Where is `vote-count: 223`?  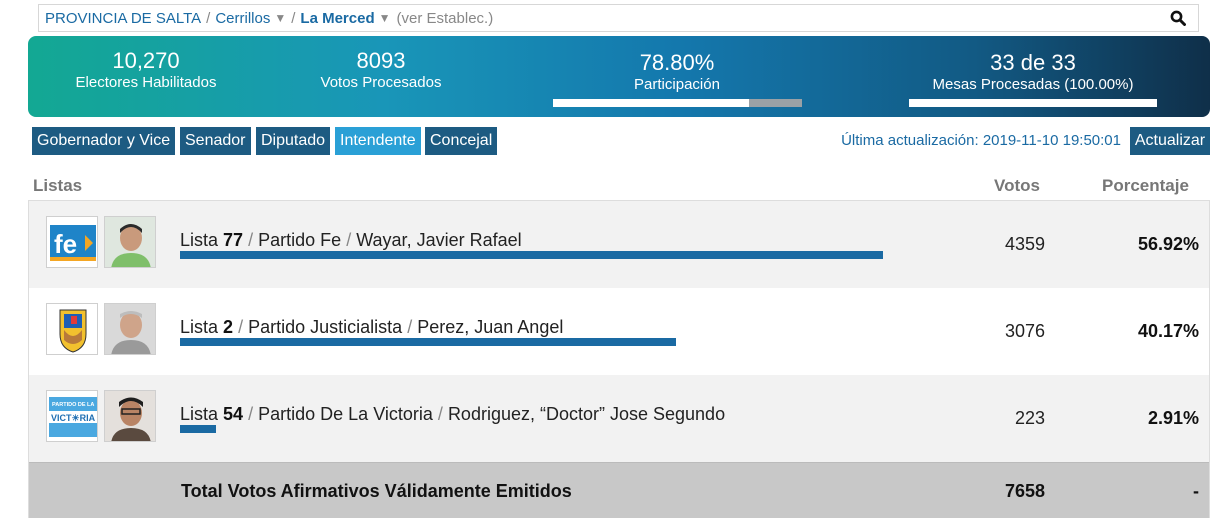 vote-count: 223 is located at coordinates (1029, 418).